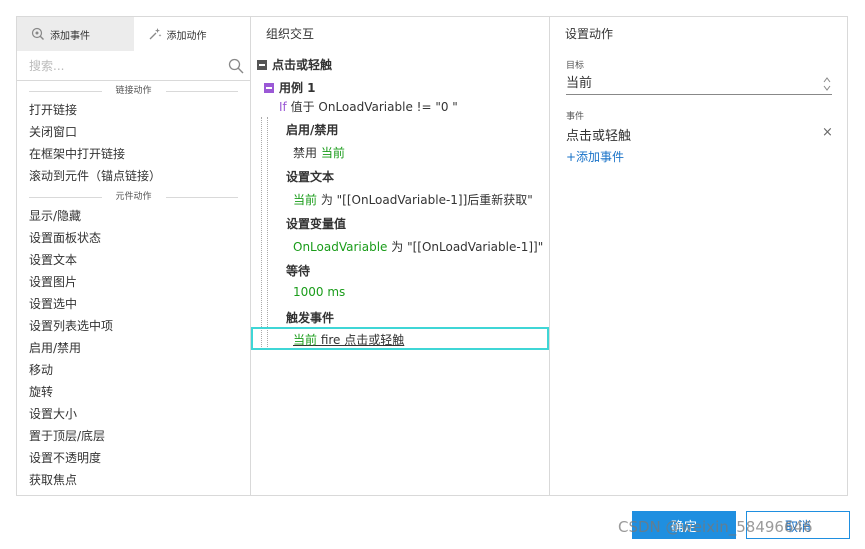 This screenshot has height=549, width=865. What do you see at coordinates (579, 83) in the screenshot?
I see `target-value: 当前` at bounding box center [579, 83].